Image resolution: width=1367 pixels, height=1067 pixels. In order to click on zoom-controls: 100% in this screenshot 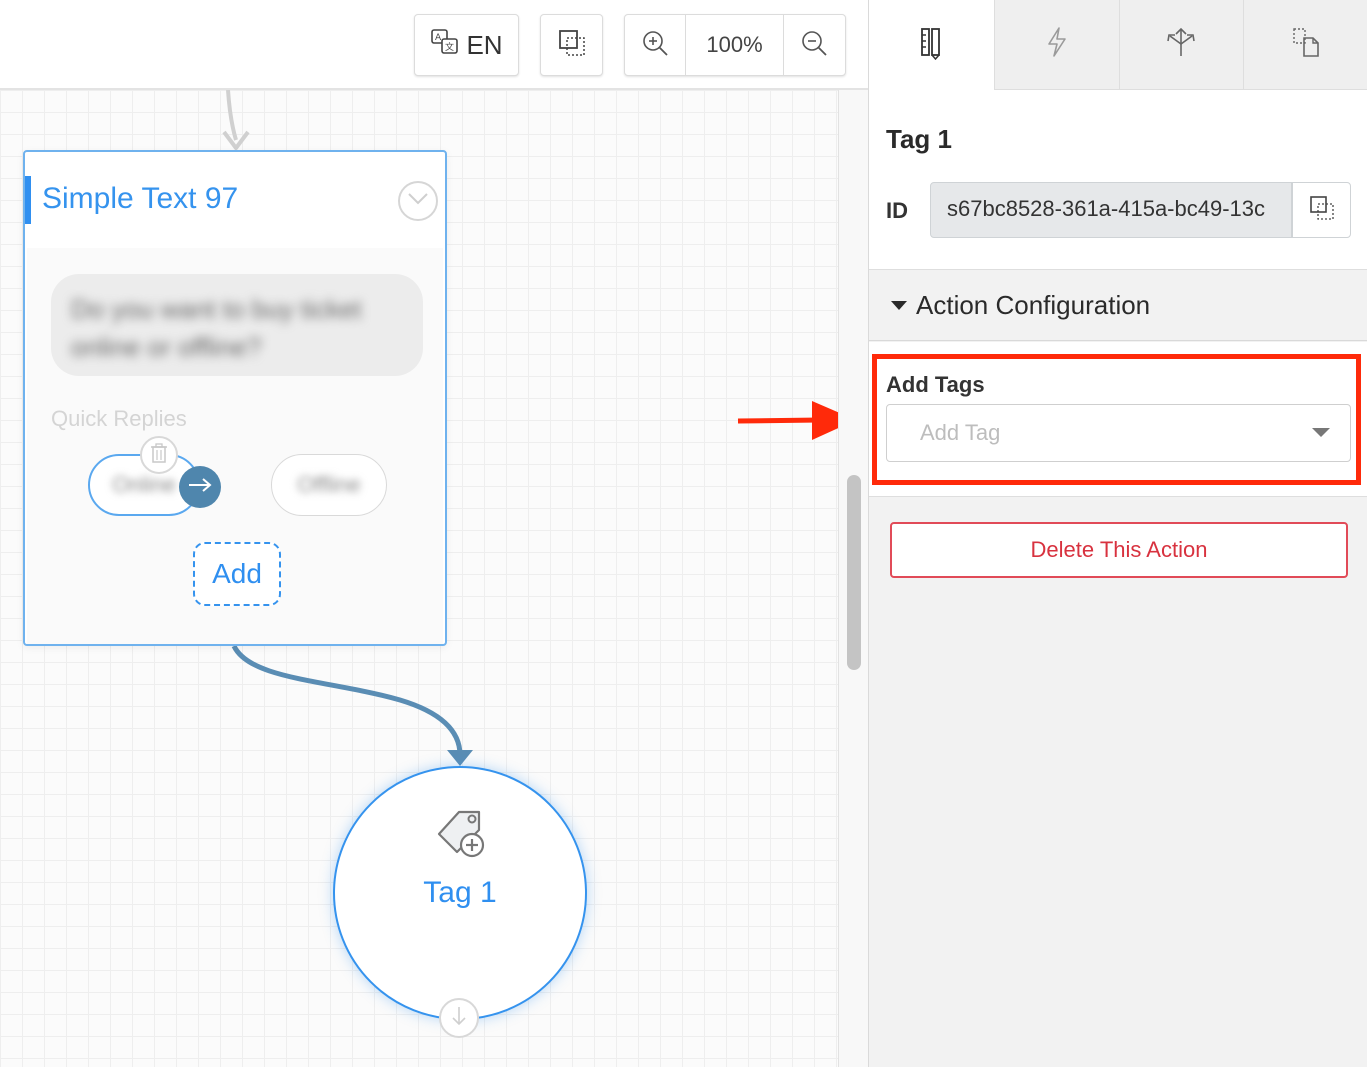, I will do `click(735, 45)`.